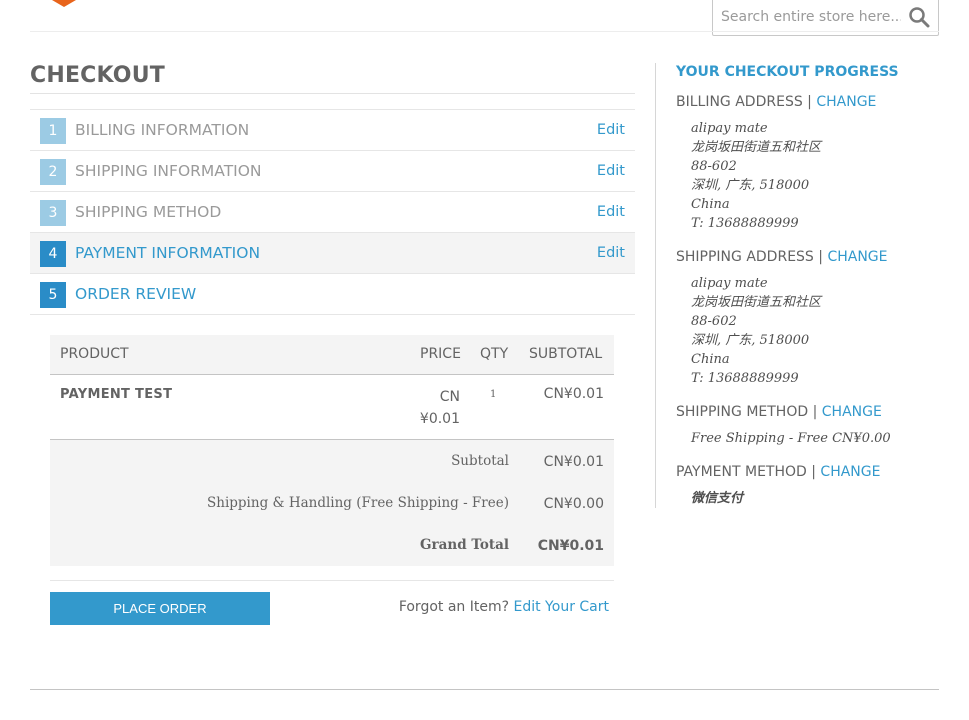 The height and width of the screenshot is (720, 969). Describe the element at coordinates (573, 394) in the screenshot. I see `product-subtotal: CN¥0.01` at that location.